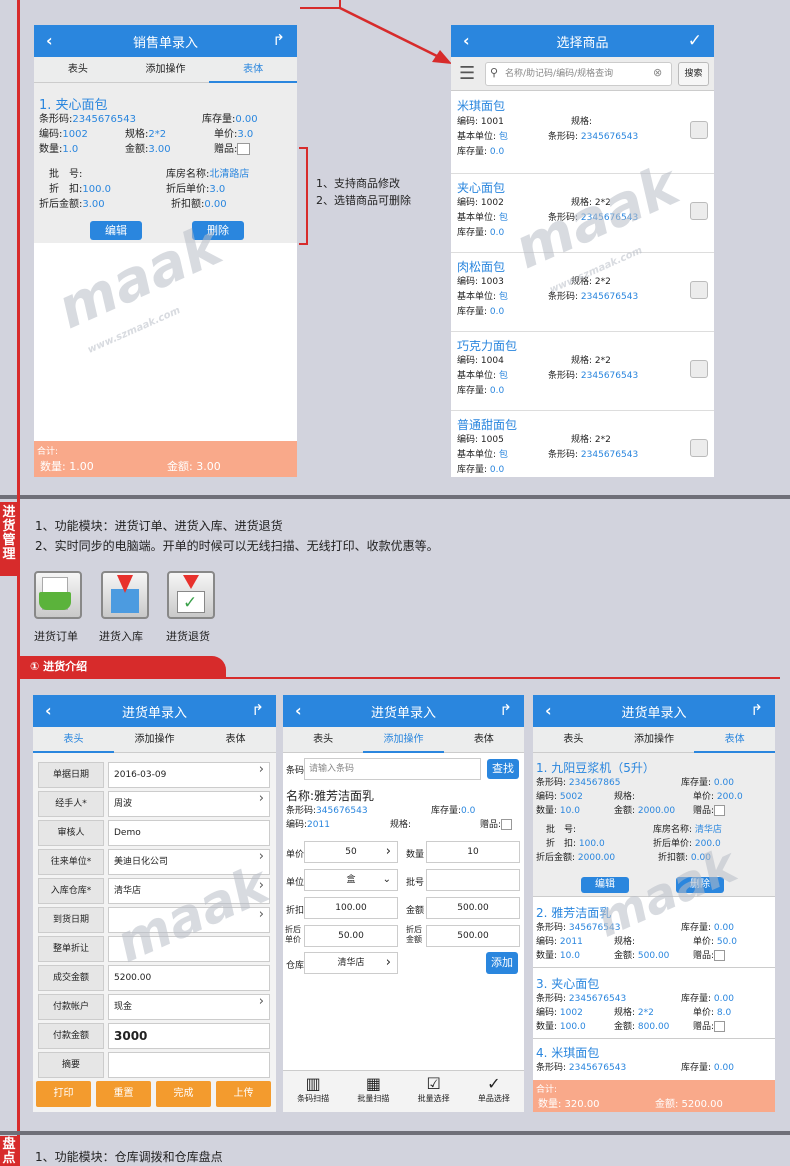 The width and height of the screenshot is (790, 1166). What do you see at coordinates (154, 833) in the screenshot?
I see `row-reviewer: 审核人 Demo` at bounding box center [154, 833].